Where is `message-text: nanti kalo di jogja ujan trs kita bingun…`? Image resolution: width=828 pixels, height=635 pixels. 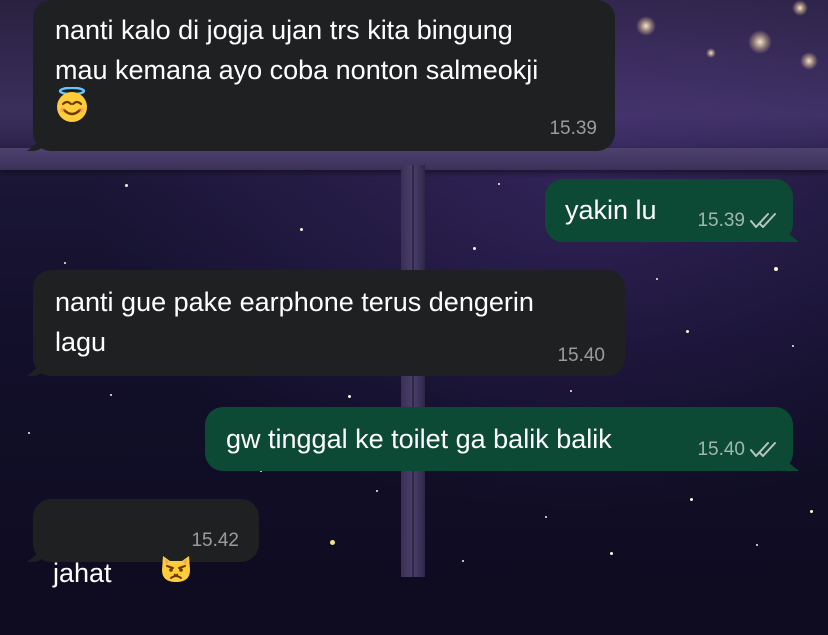
message-text: nanti kalo di jogja ujan trs kita bingun… is located at coordinates (284, 30).